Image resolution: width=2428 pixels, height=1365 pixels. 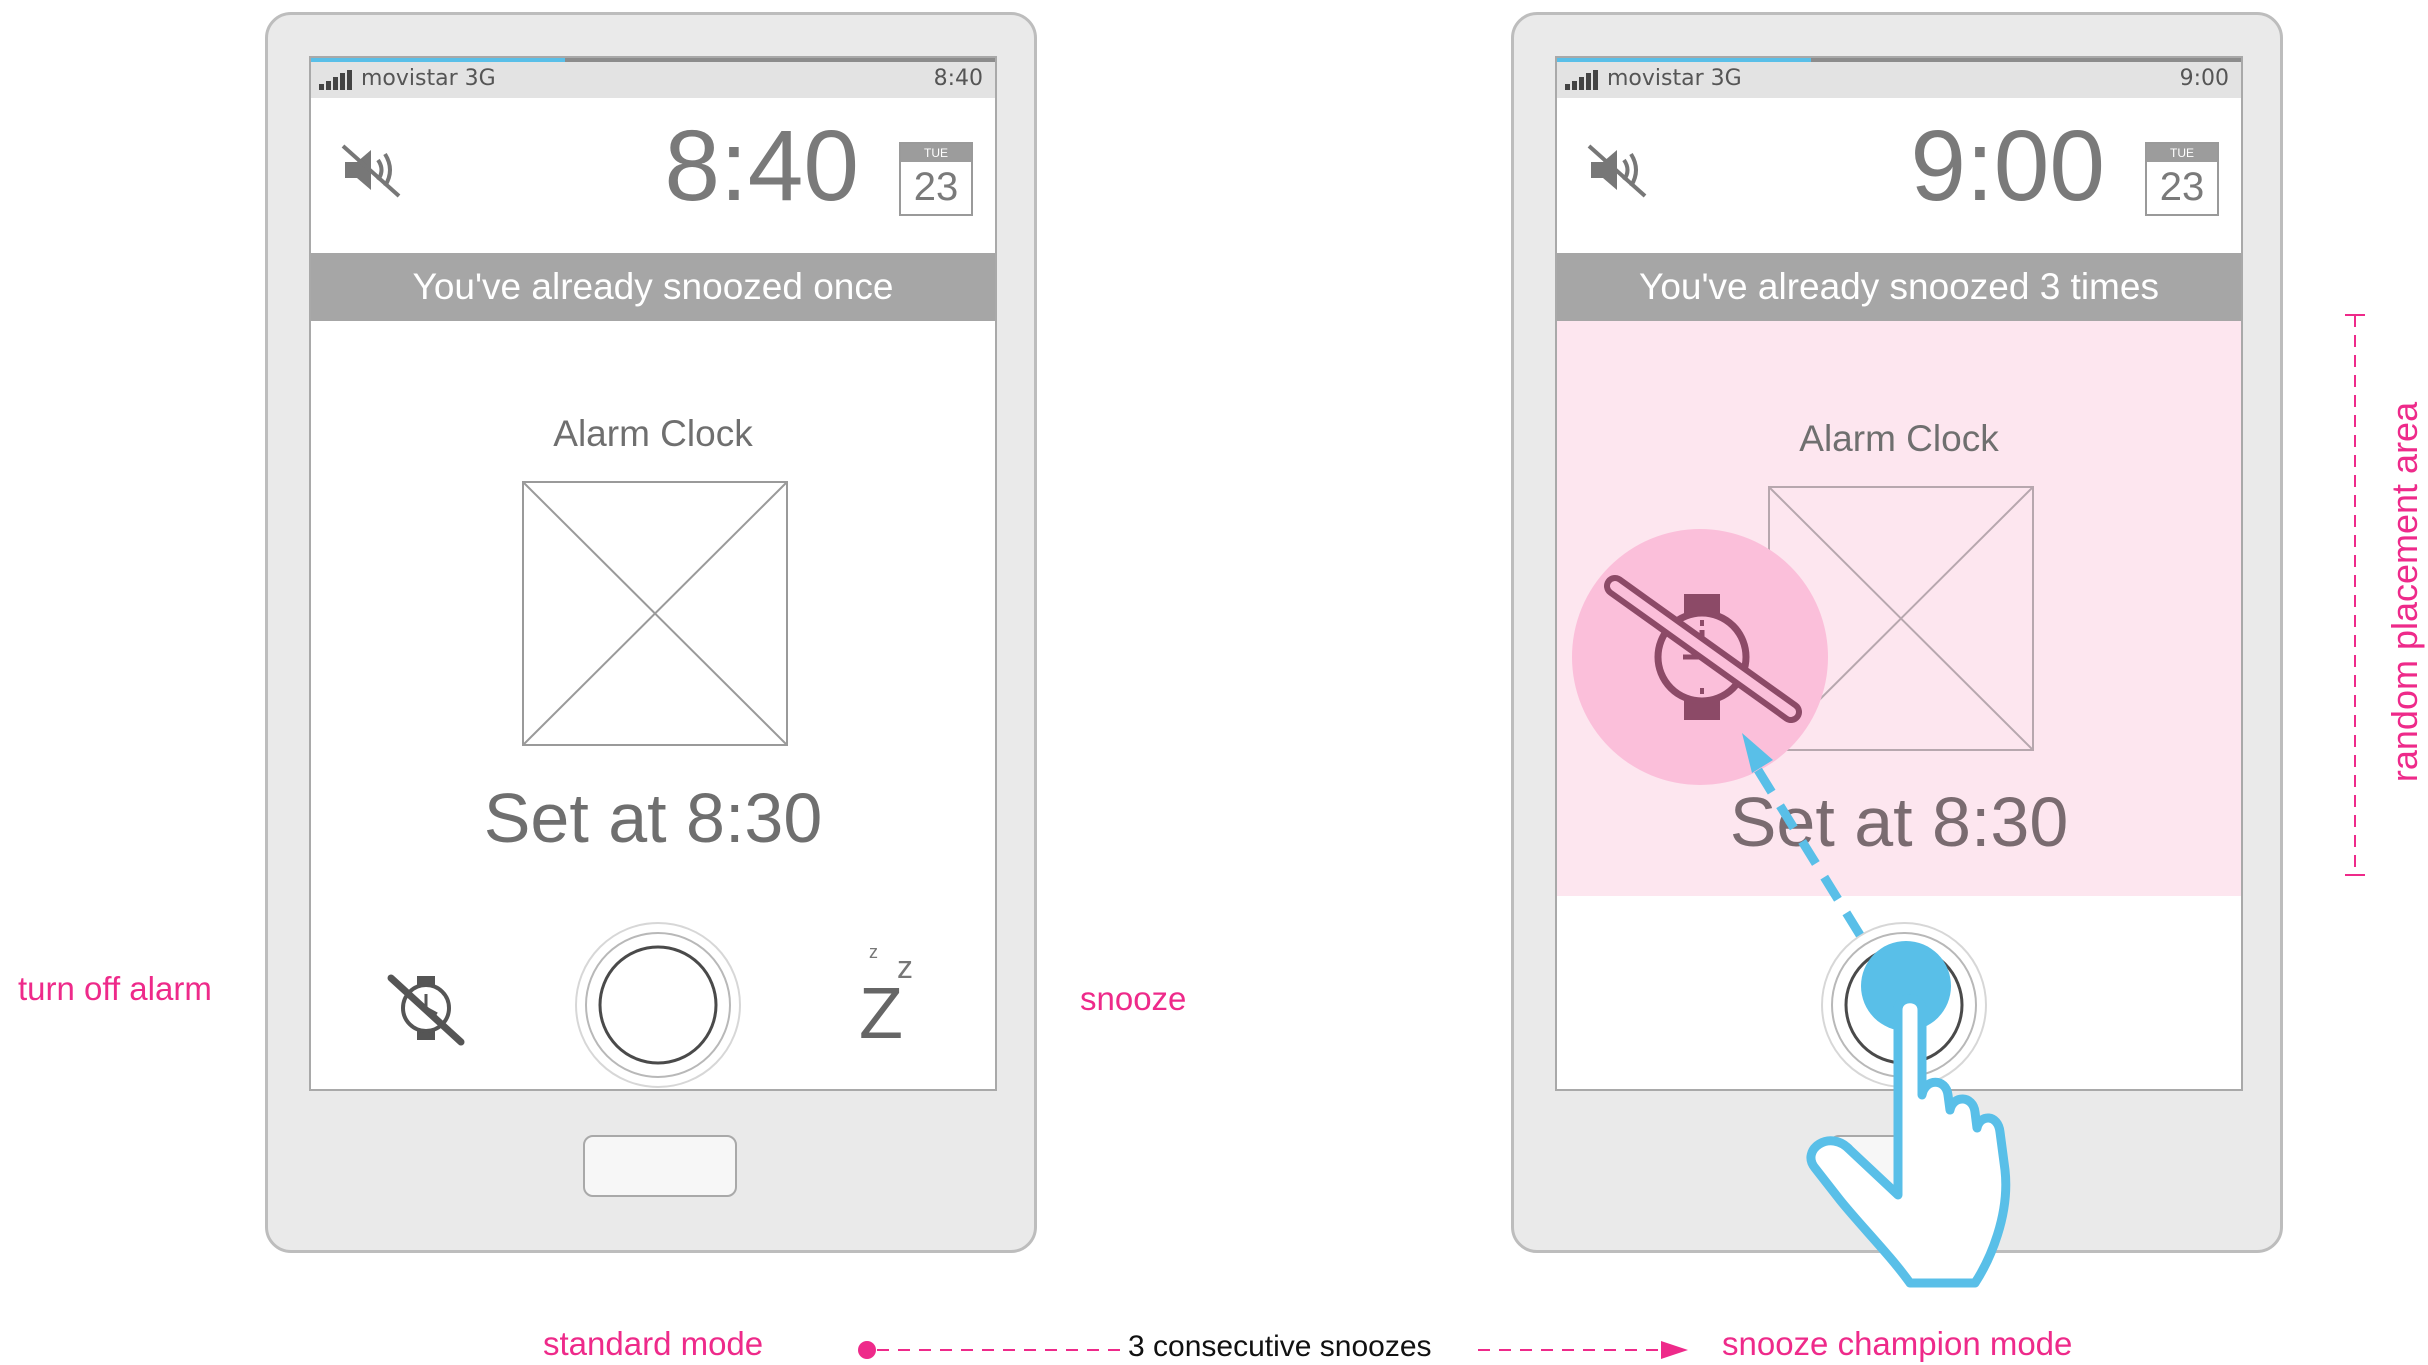 What do you see at coordinates (1133, 998) in the screenshot?
I see `snooze-label: snooze` at bounding box center [1133, 998].